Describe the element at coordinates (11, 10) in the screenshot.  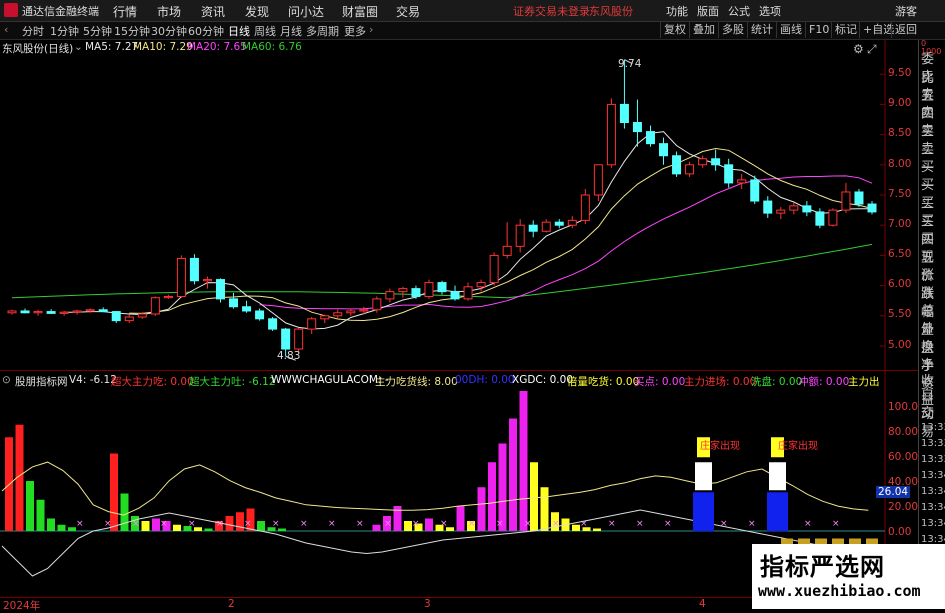
I see `app-logo-icon` at that location.